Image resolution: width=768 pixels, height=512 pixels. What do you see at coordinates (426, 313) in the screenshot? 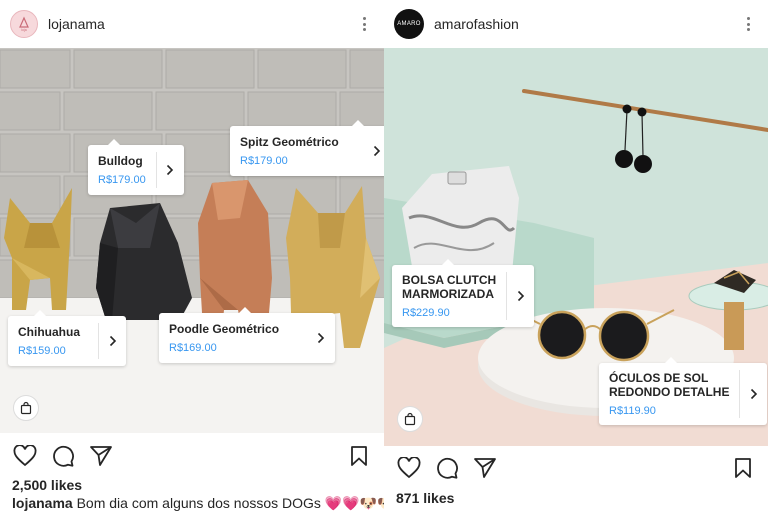
I see `product-price: R$229.90` at bounding box center [426, 313].